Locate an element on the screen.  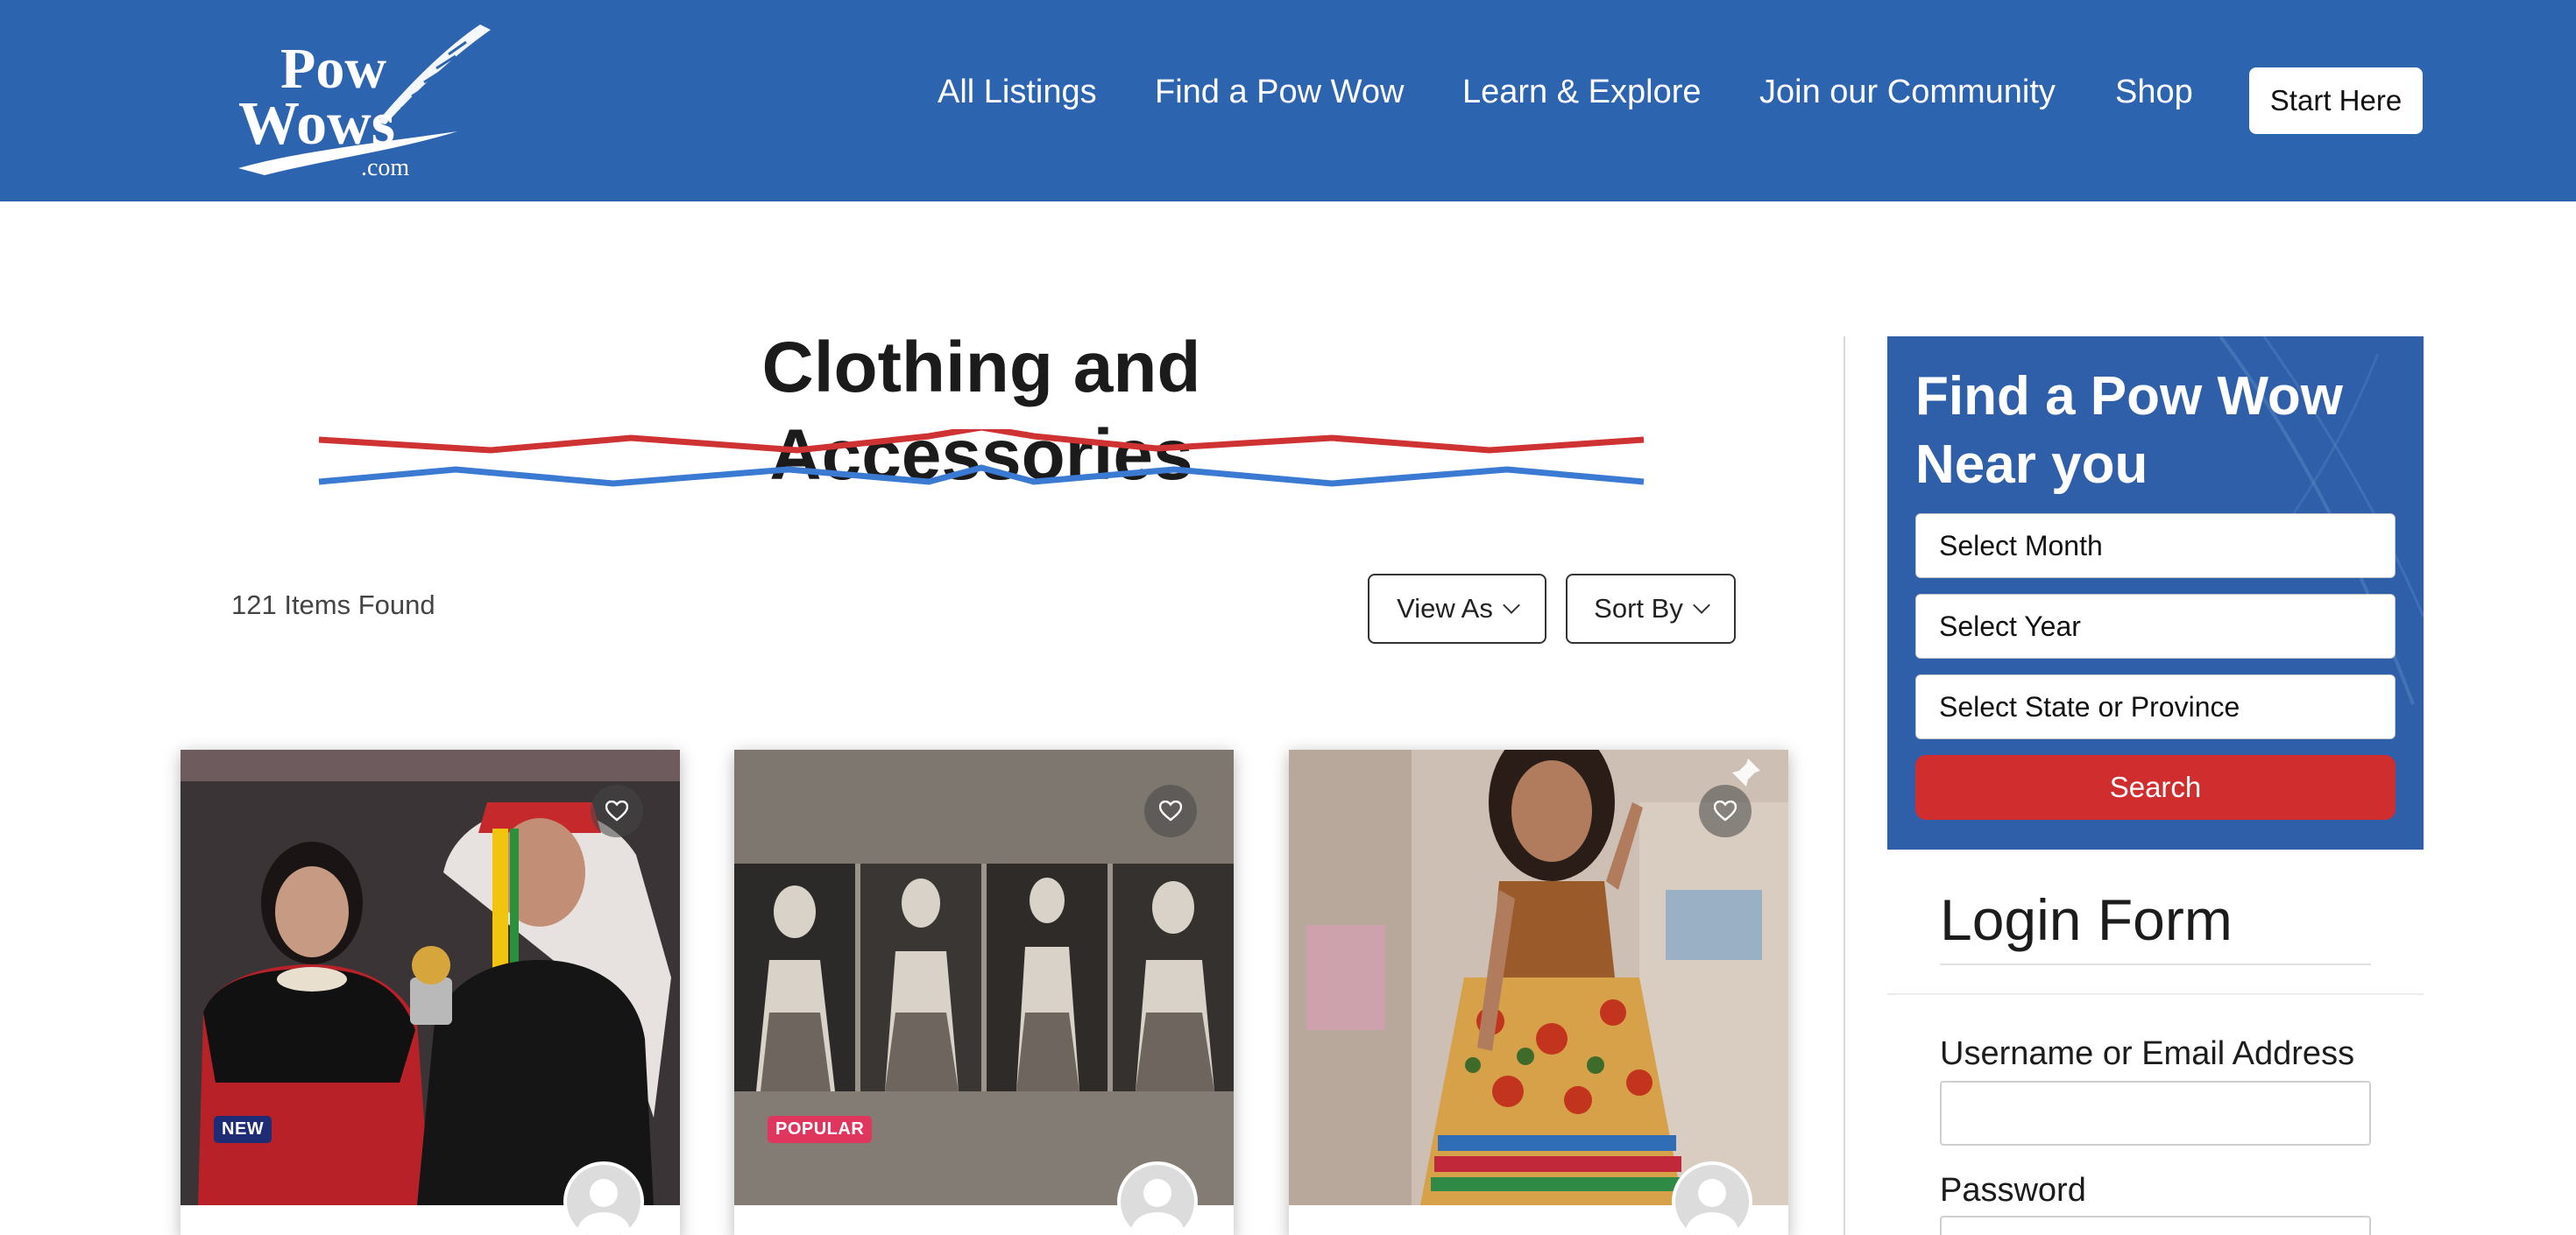
nav-find-a-pow-wow: Find a Pow Wow is located at coordinates (1279, 92).